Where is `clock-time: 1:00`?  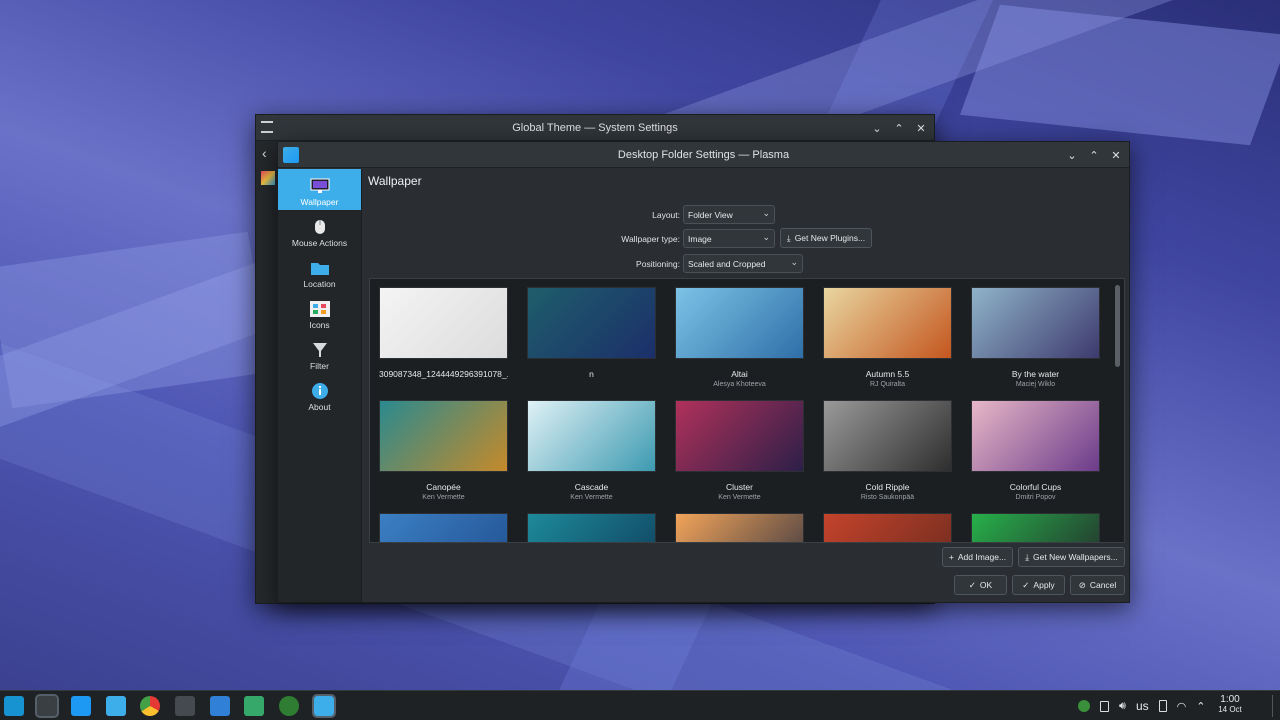 clock-time: 1:00 is located at coordinates (1230, 699).